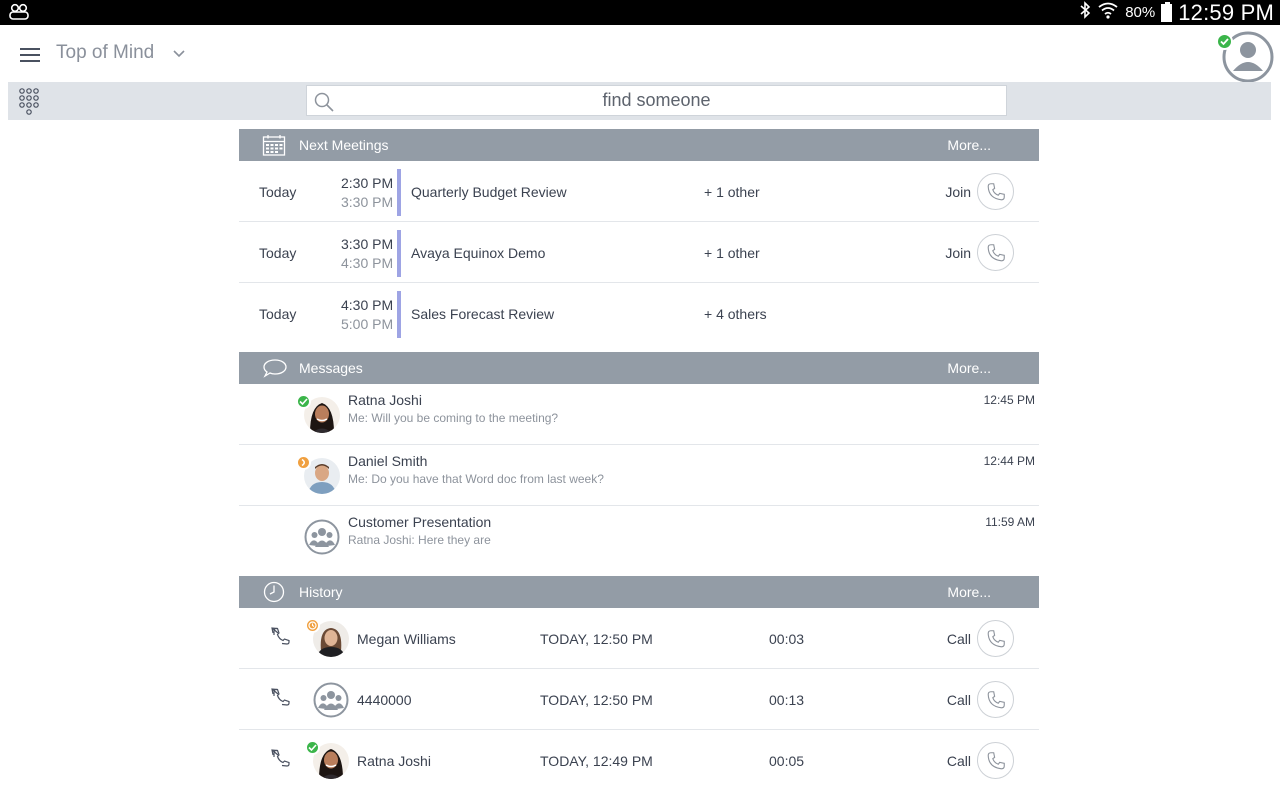 This screenshot has width=1280, height=800. What do you see at coordinates (274, 594) in the screenshot?
I see `clock-icon` at bounding box center [274, 594].